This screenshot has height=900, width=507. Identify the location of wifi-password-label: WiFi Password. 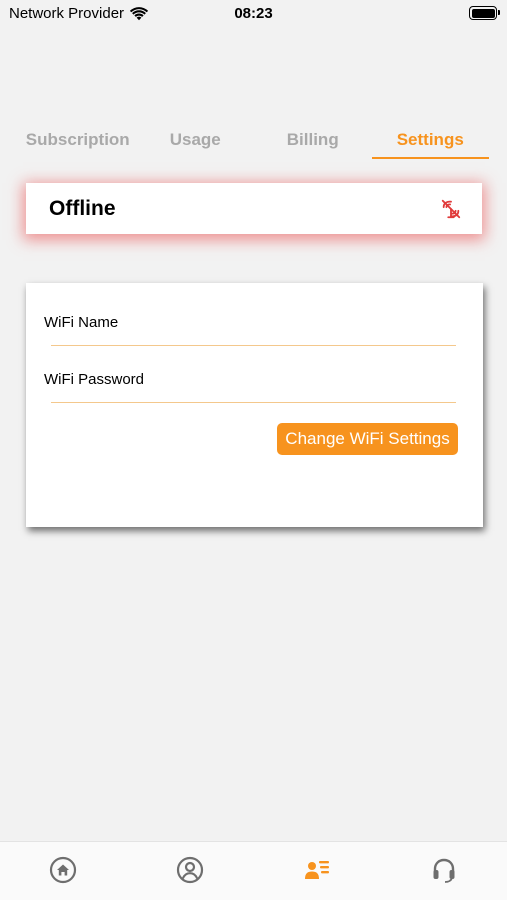
(94, 379).